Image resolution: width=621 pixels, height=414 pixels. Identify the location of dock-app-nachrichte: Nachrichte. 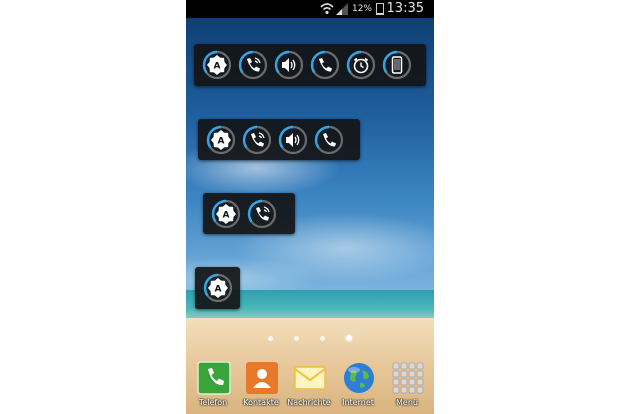
(309, 386).